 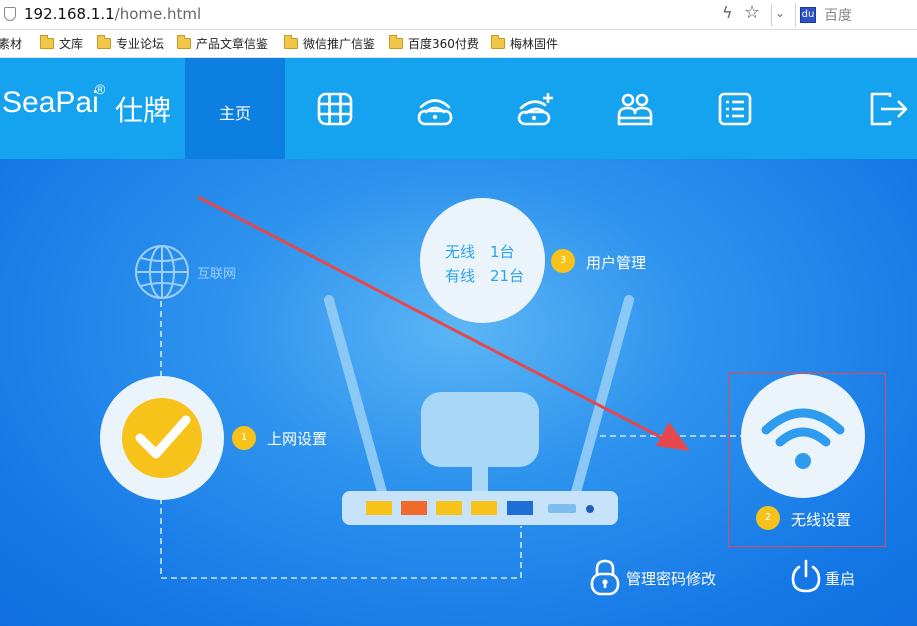 I want to click on bookmark-item: 梅林固件, so click(x=524, y=43).